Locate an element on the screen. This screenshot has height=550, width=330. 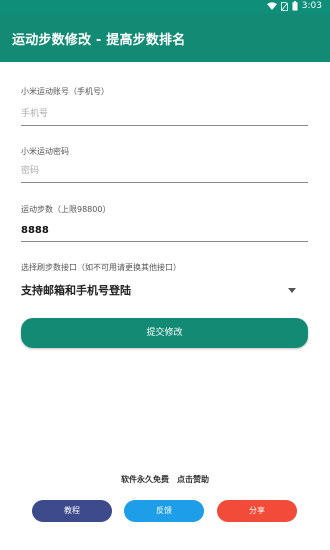
account-phone-input is located at coordinates (164, 114).